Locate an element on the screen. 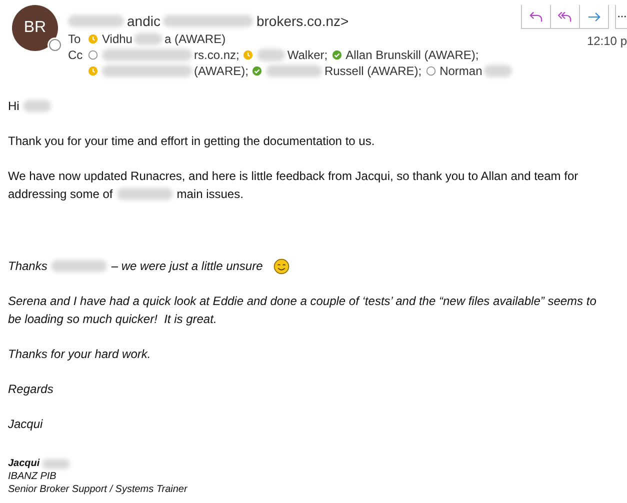 The image size is (627, 503). body-text: be loading so much quicker! It is great. is located at coordinates (112, 319).